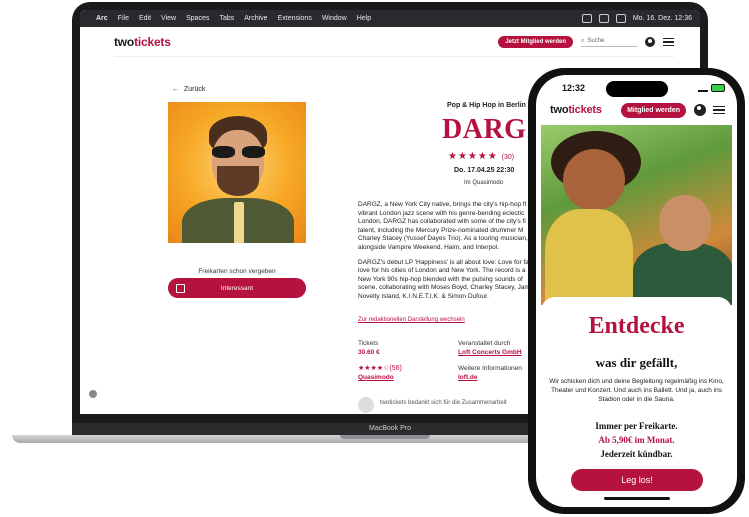 This screenshot has width=749, height=517. I want to click on back-link: ← Zurück, so click(188, 89).